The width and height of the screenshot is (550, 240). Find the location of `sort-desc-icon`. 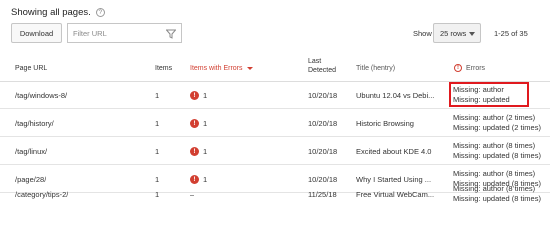

sort-desc-icon is located at coordinates (249, 68).